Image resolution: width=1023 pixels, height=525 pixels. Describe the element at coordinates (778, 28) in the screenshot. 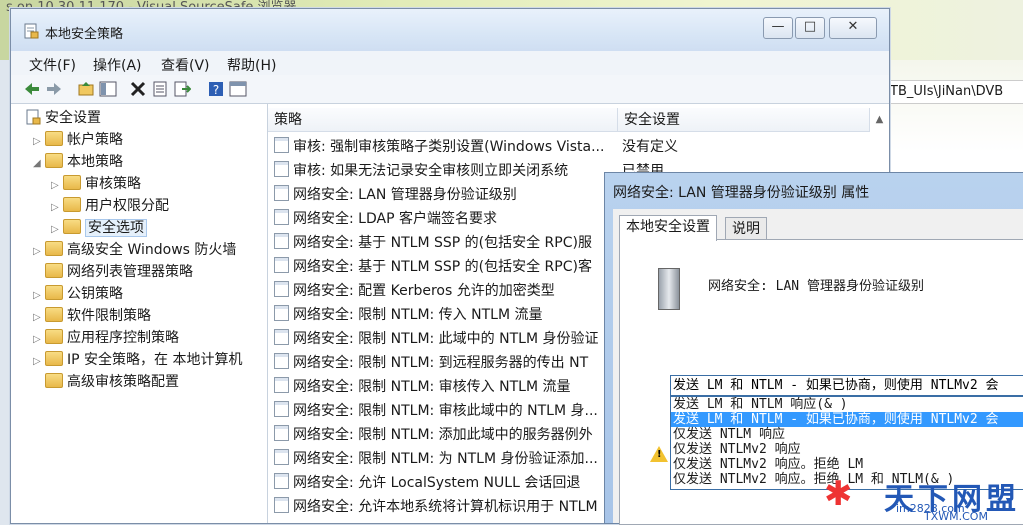

I see `minimize-button: —` at that location.